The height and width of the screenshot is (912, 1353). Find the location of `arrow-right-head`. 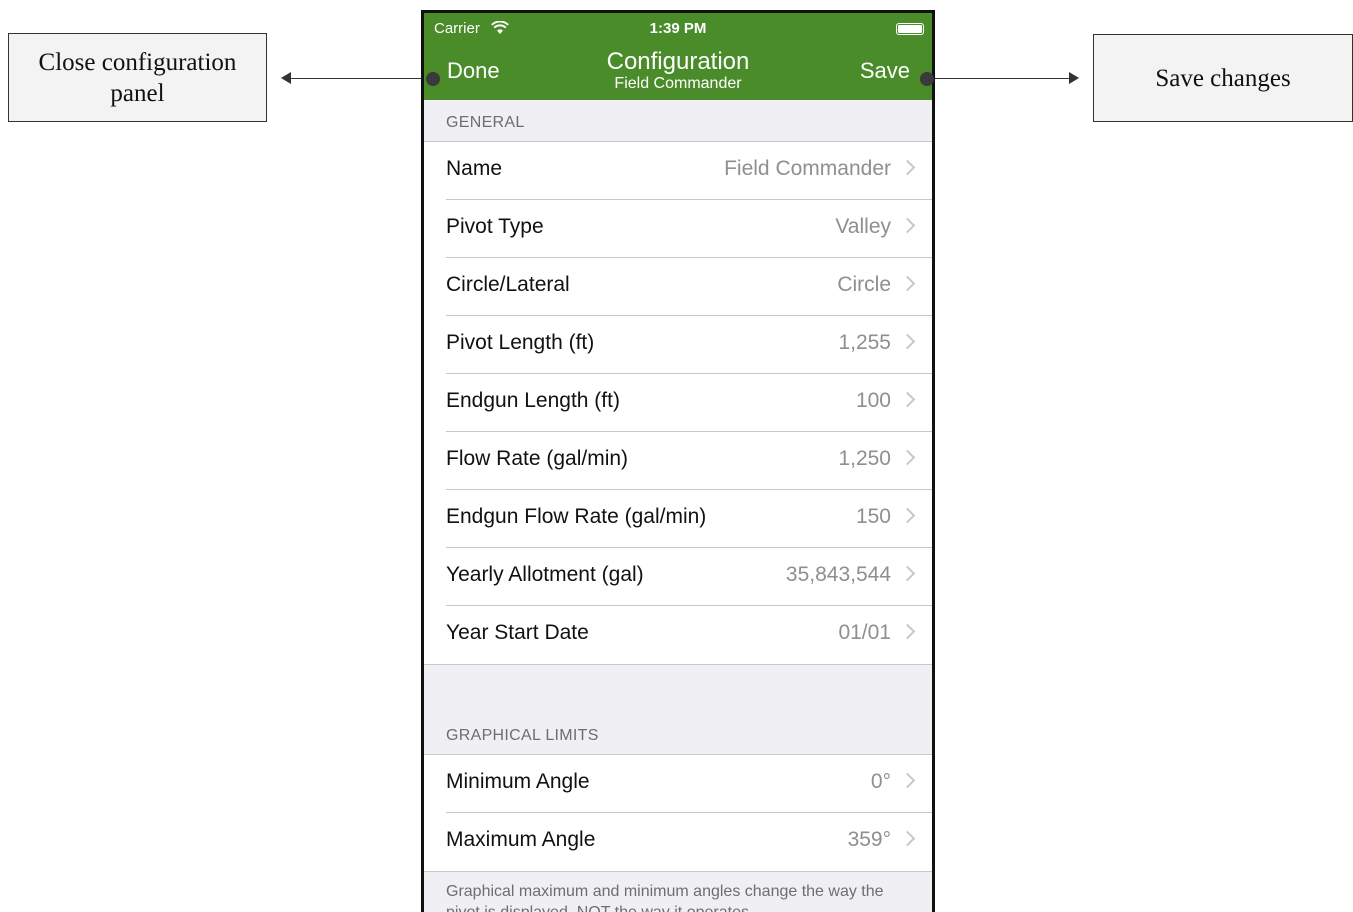

arrow-right-head is located at coordinates (1074, 78).